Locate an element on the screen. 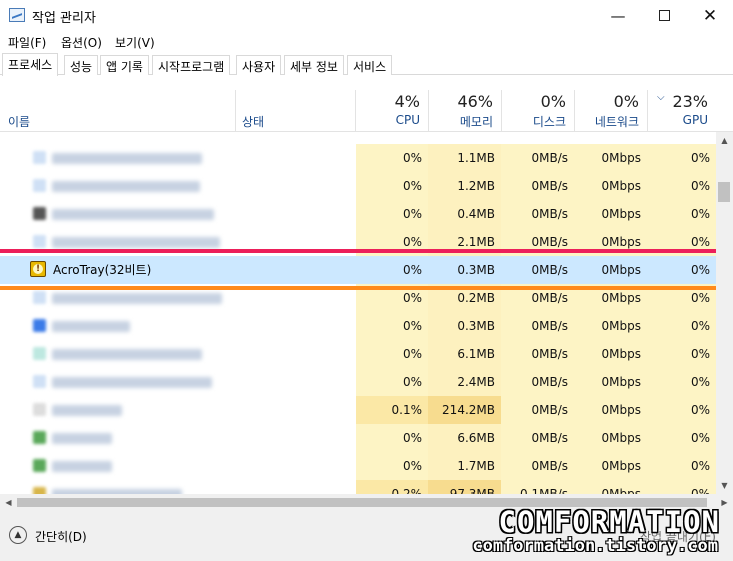 This screenshot has width=733, height=561. maximize-button is located at coordinates (664, 15).